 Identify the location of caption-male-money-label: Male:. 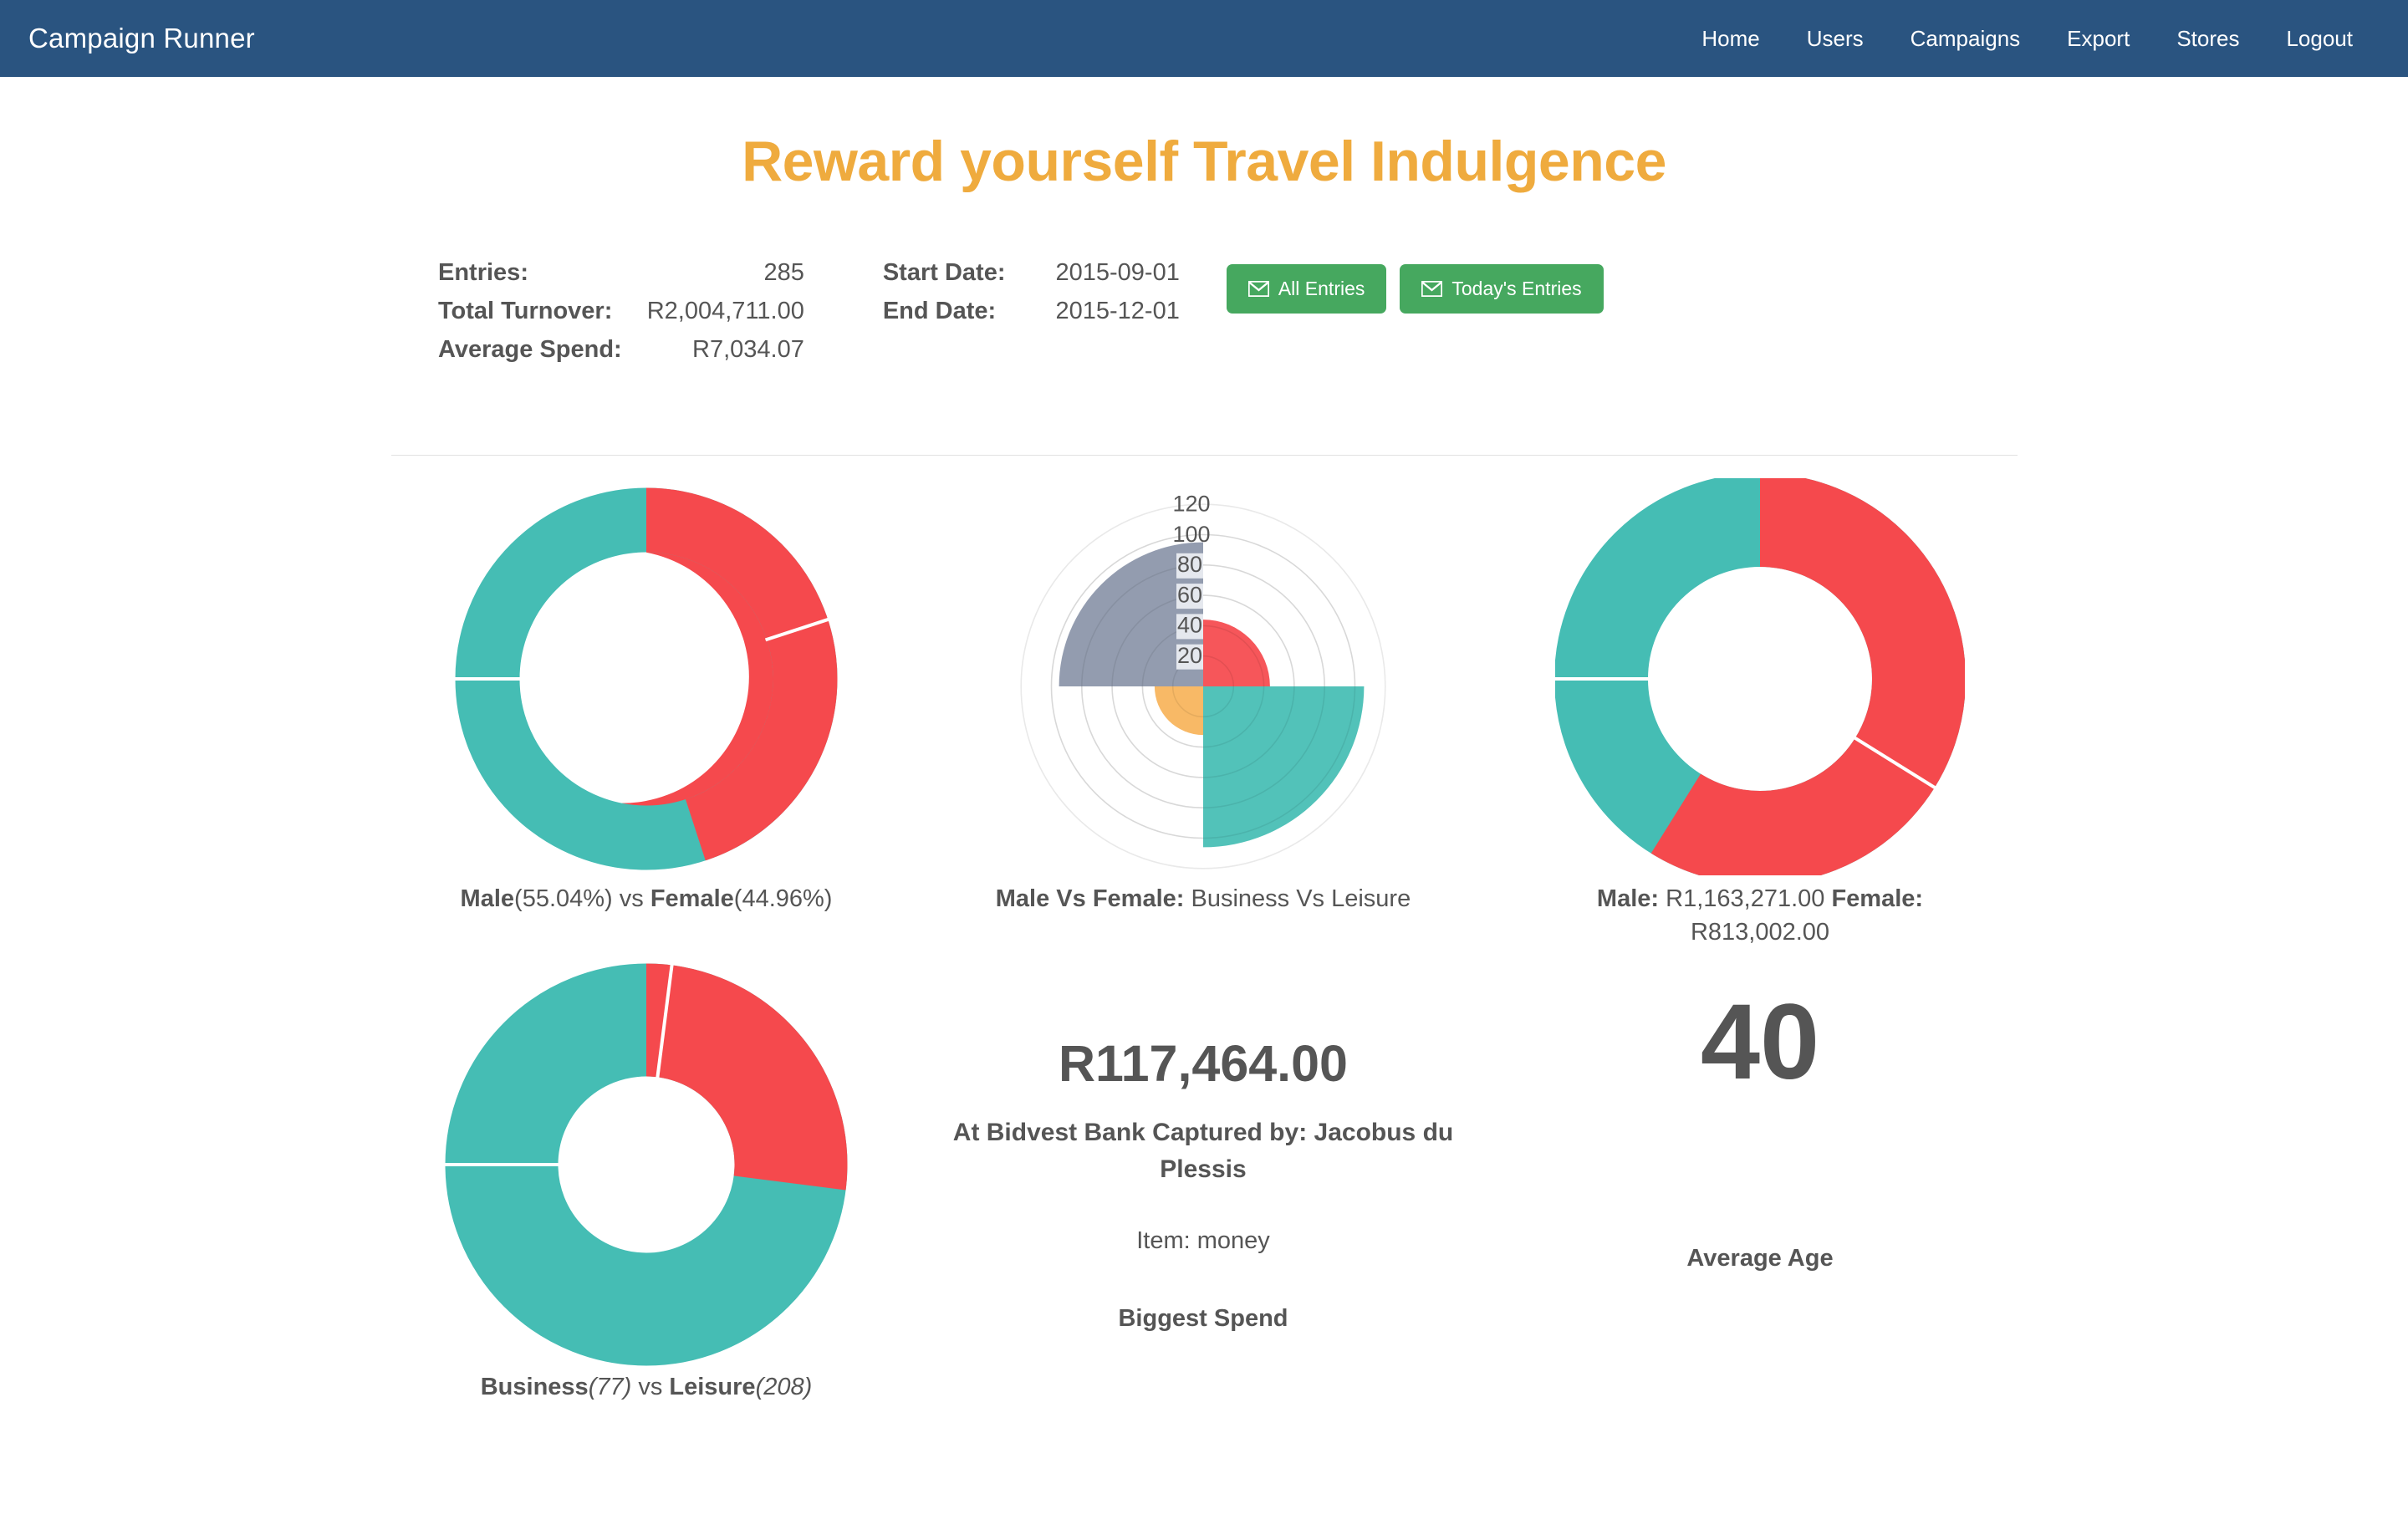
(1628, 898).